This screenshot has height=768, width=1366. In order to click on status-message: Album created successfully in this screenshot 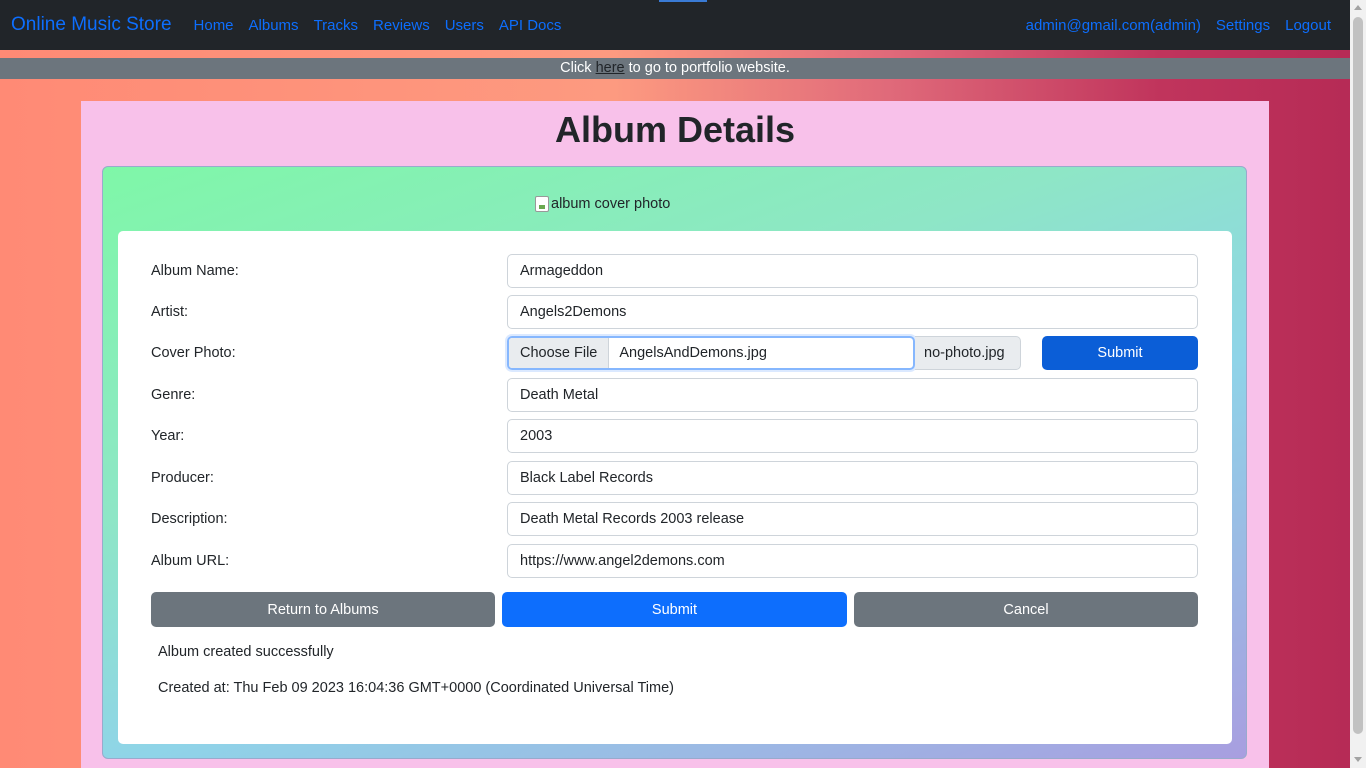, I will do `click(246, 652)`.